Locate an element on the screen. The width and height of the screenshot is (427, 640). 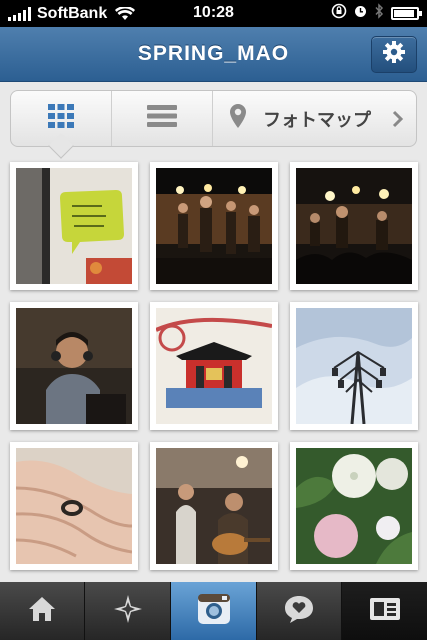
photo-speech-bubble-note is located at coordinates (74, 226).